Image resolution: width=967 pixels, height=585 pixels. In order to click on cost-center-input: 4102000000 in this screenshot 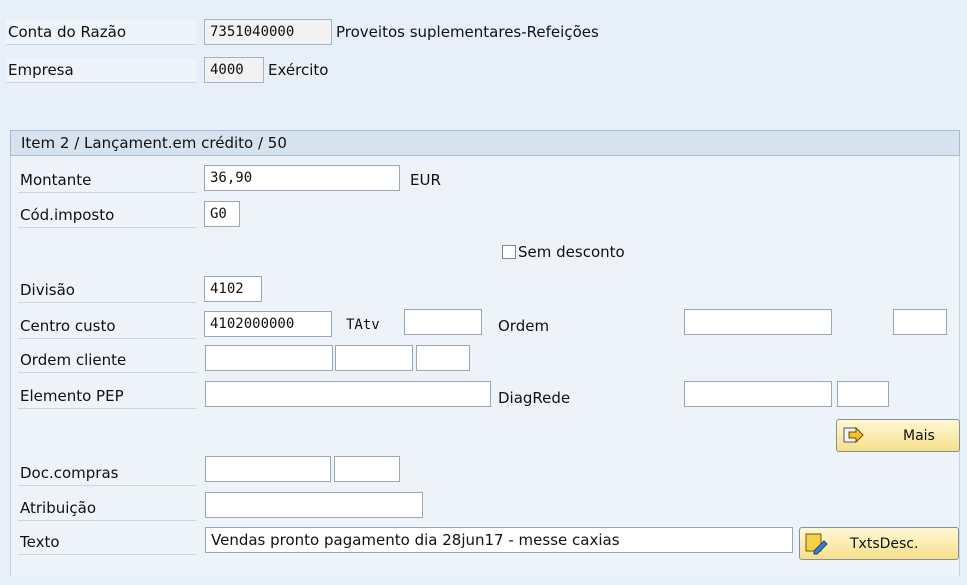, I will do `click(268, 324)`.